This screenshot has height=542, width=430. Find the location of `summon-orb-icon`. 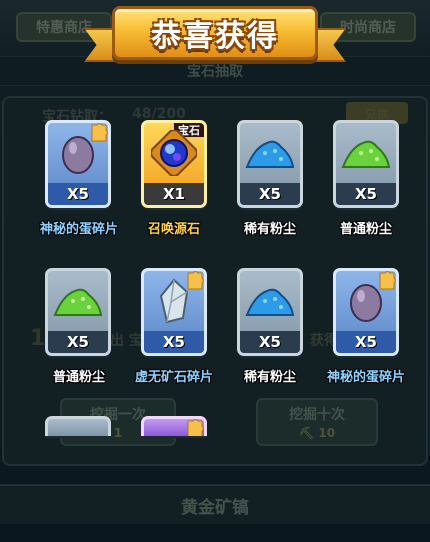

summon-orb-icon is located at coordinates (174, 153).